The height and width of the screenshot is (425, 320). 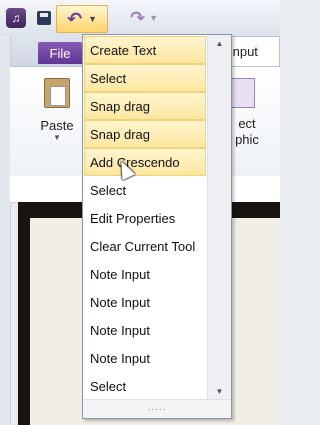 What do you see at coordinates (57, 110) in the screenshot?
I see `paste-button: Paste ▼` at bounding box center [57, 110].